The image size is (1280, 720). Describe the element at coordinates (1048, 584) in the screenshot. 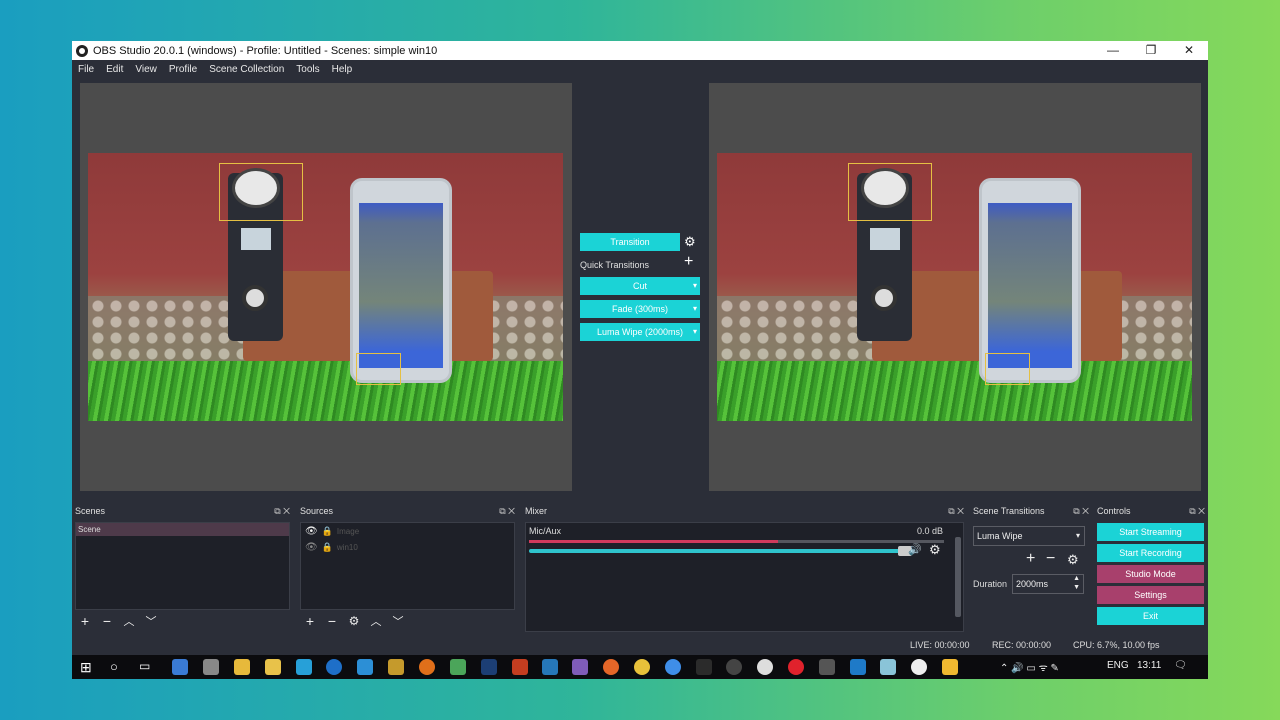

I see `duration-spinbox: 2000ms ▲ ▼` at that location.